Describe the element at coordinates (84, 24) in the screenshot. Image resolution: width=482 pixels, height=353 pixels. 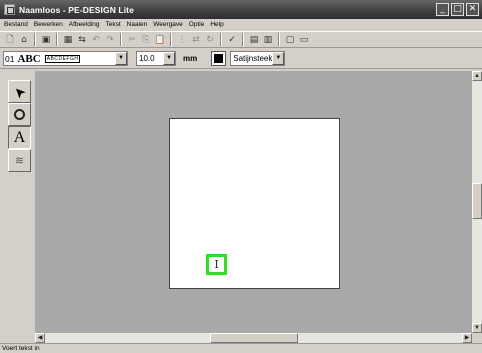
I see `menu-afbeelding: Afbeelding` at that location.